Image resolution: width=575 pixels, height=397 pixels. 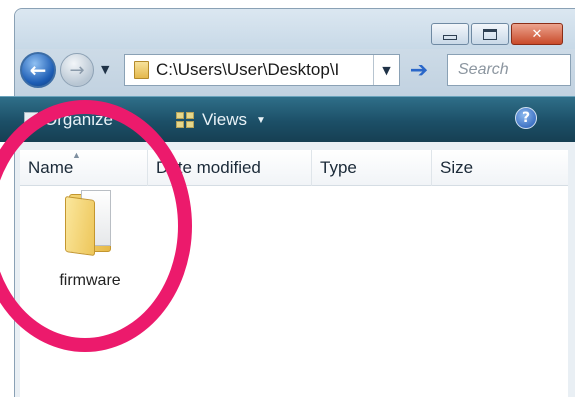 What do you see at coordinates (51, 167) in the screenshot?
I see `column-name-label: Name` at bounding box center [51, 167].